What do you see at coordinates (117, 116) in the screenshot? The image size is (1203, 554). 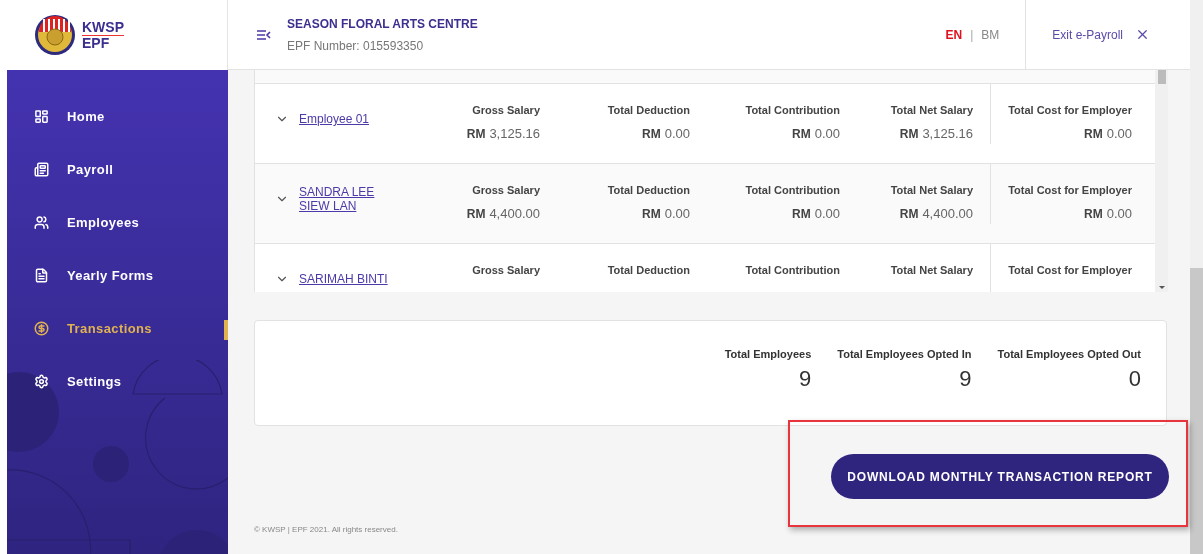 I see `sidebar-item: Home` at bounding box center [117, 116].